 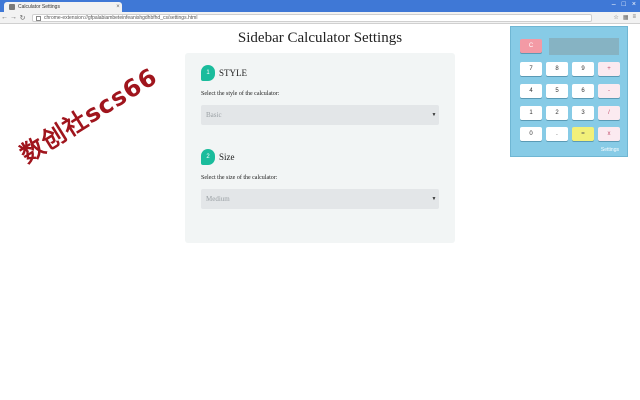 I want to click on key-minus: -, so click(x=609, y=91).